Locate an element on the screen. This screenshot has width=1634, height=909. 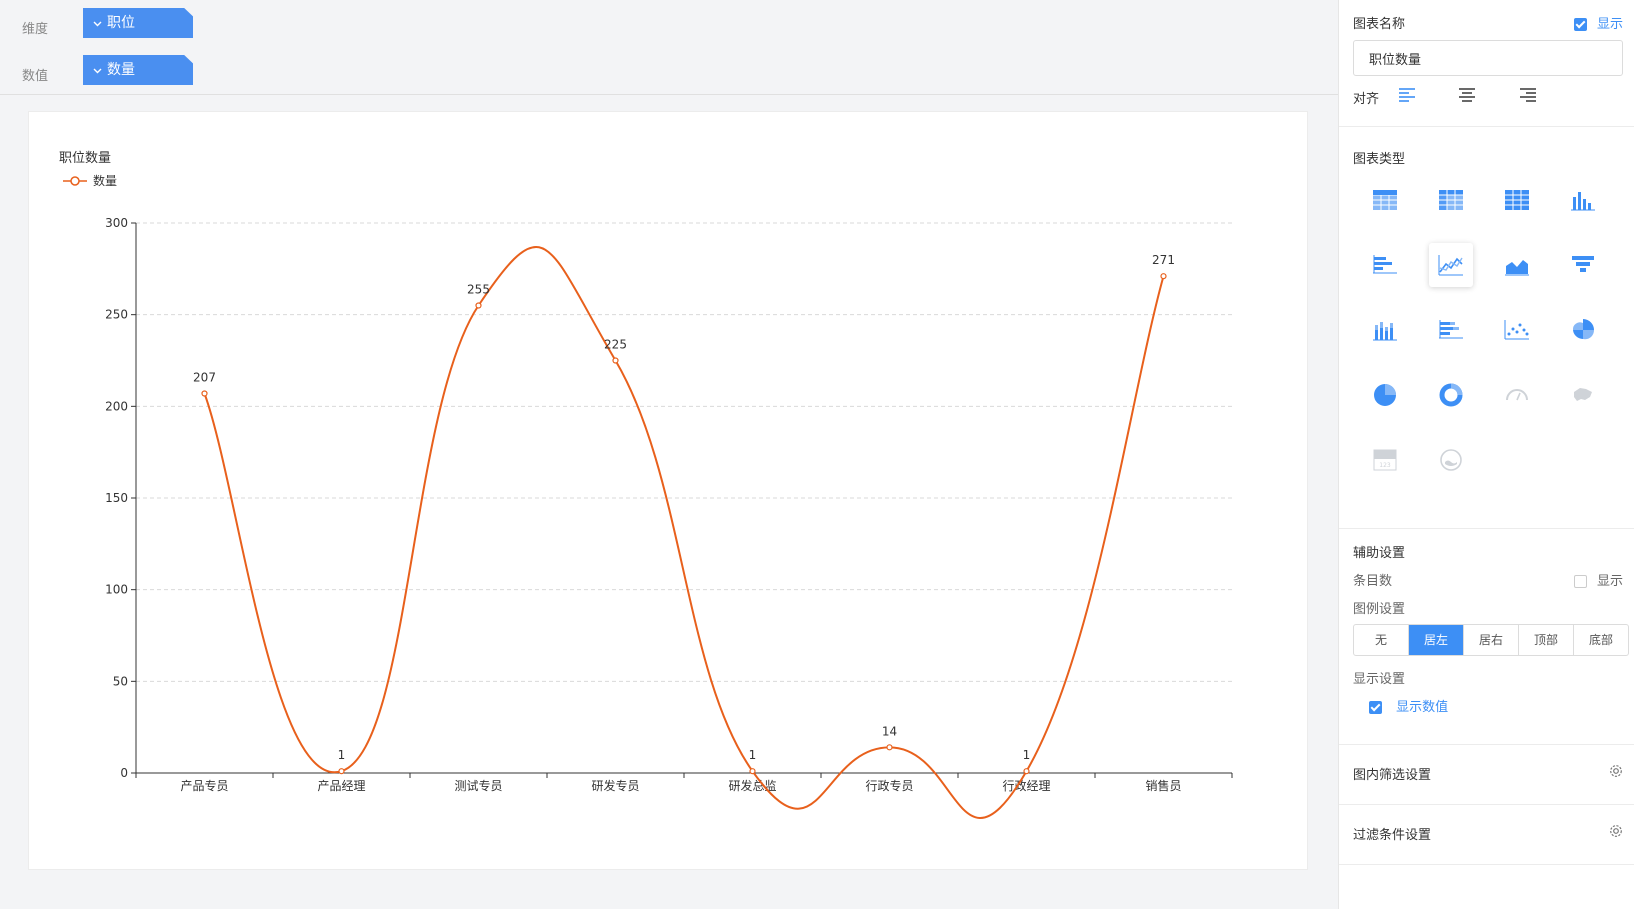
chart-type-label: 图表类型 is located at coordinates (1379, 159).